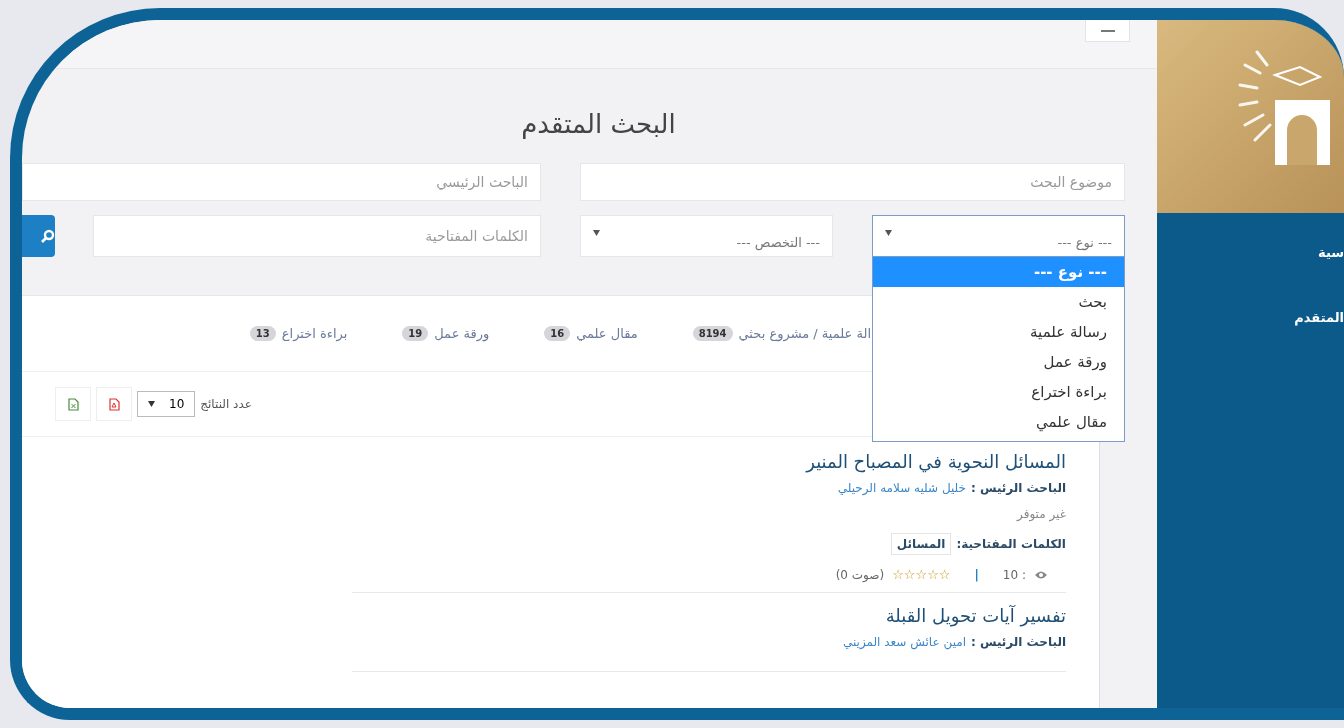  Describe the element at coordinates (48, 236) in the screenshot. I see `search-icon` at that location.